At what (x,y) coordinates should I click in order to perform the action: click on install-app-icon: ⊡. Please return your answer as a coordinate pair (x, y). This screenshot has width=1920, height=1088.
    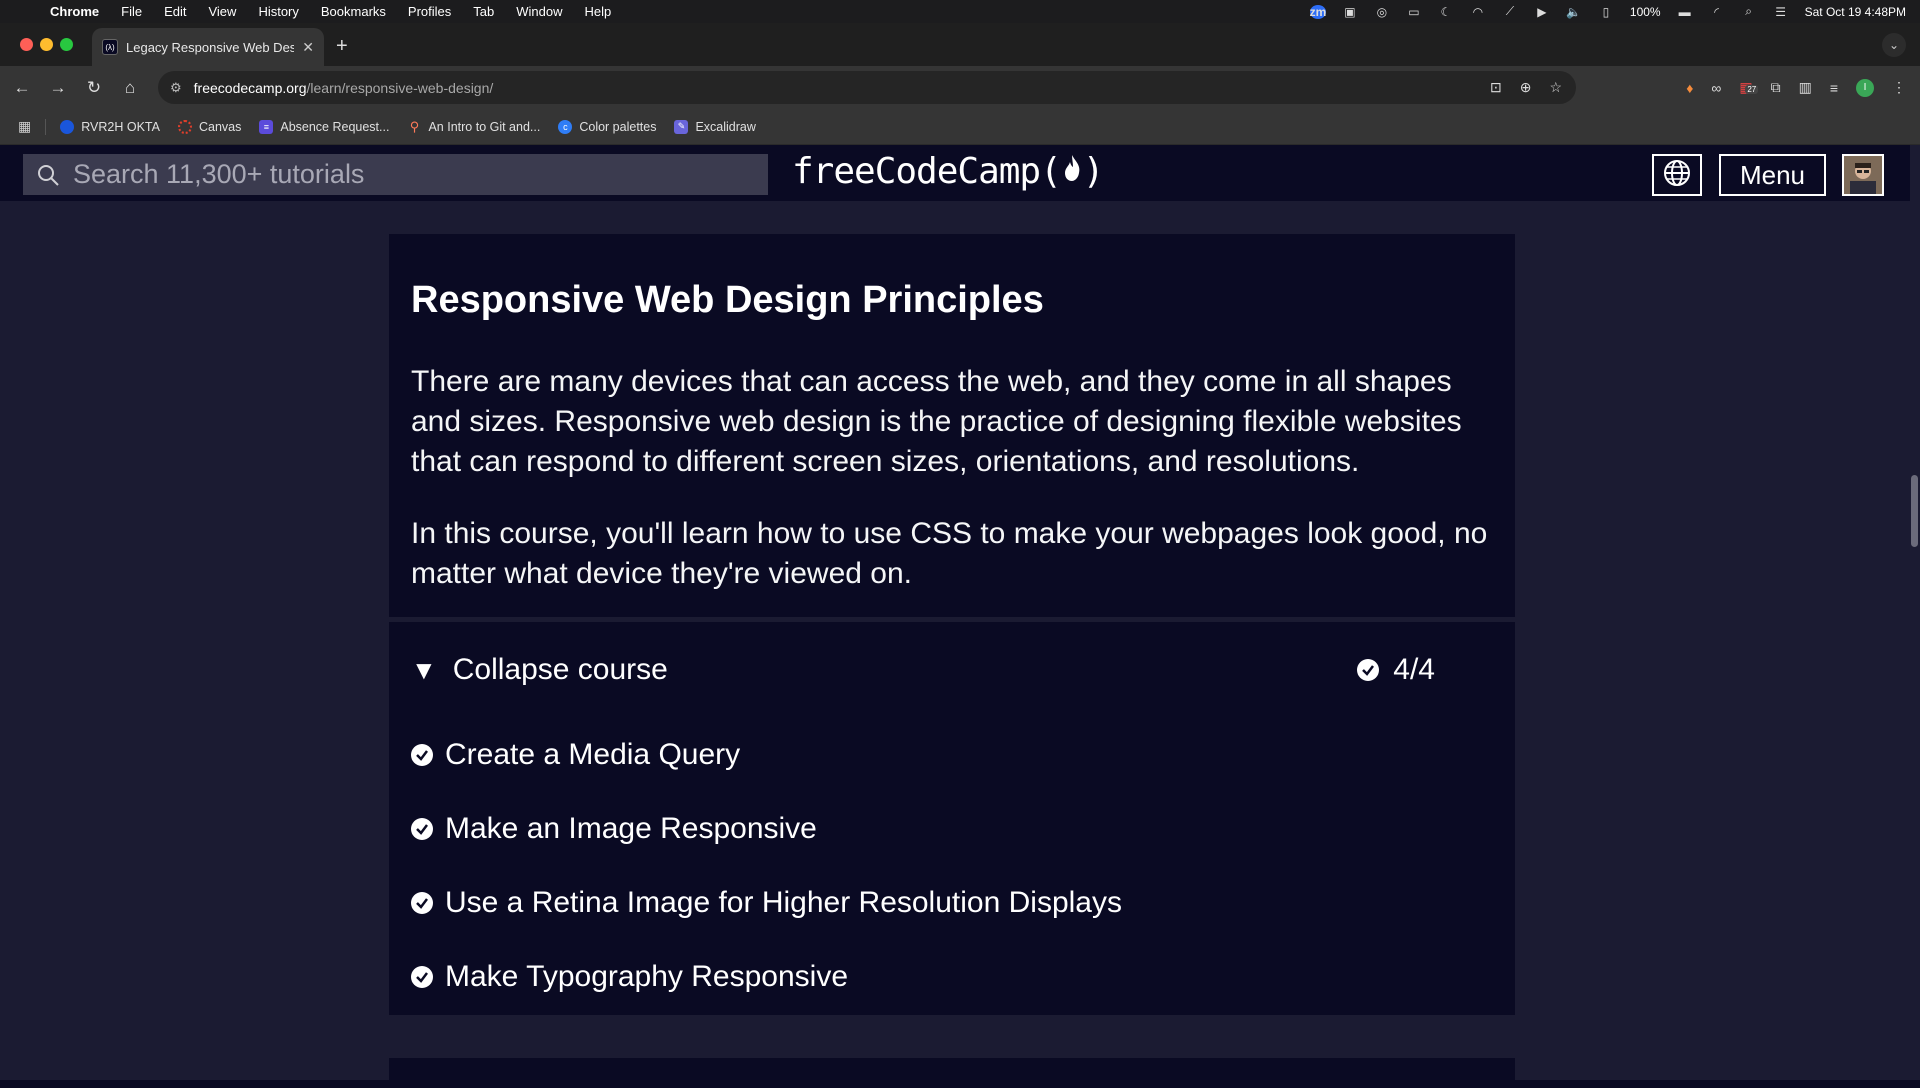
    Looking at the image, I should click on (1496, 87).